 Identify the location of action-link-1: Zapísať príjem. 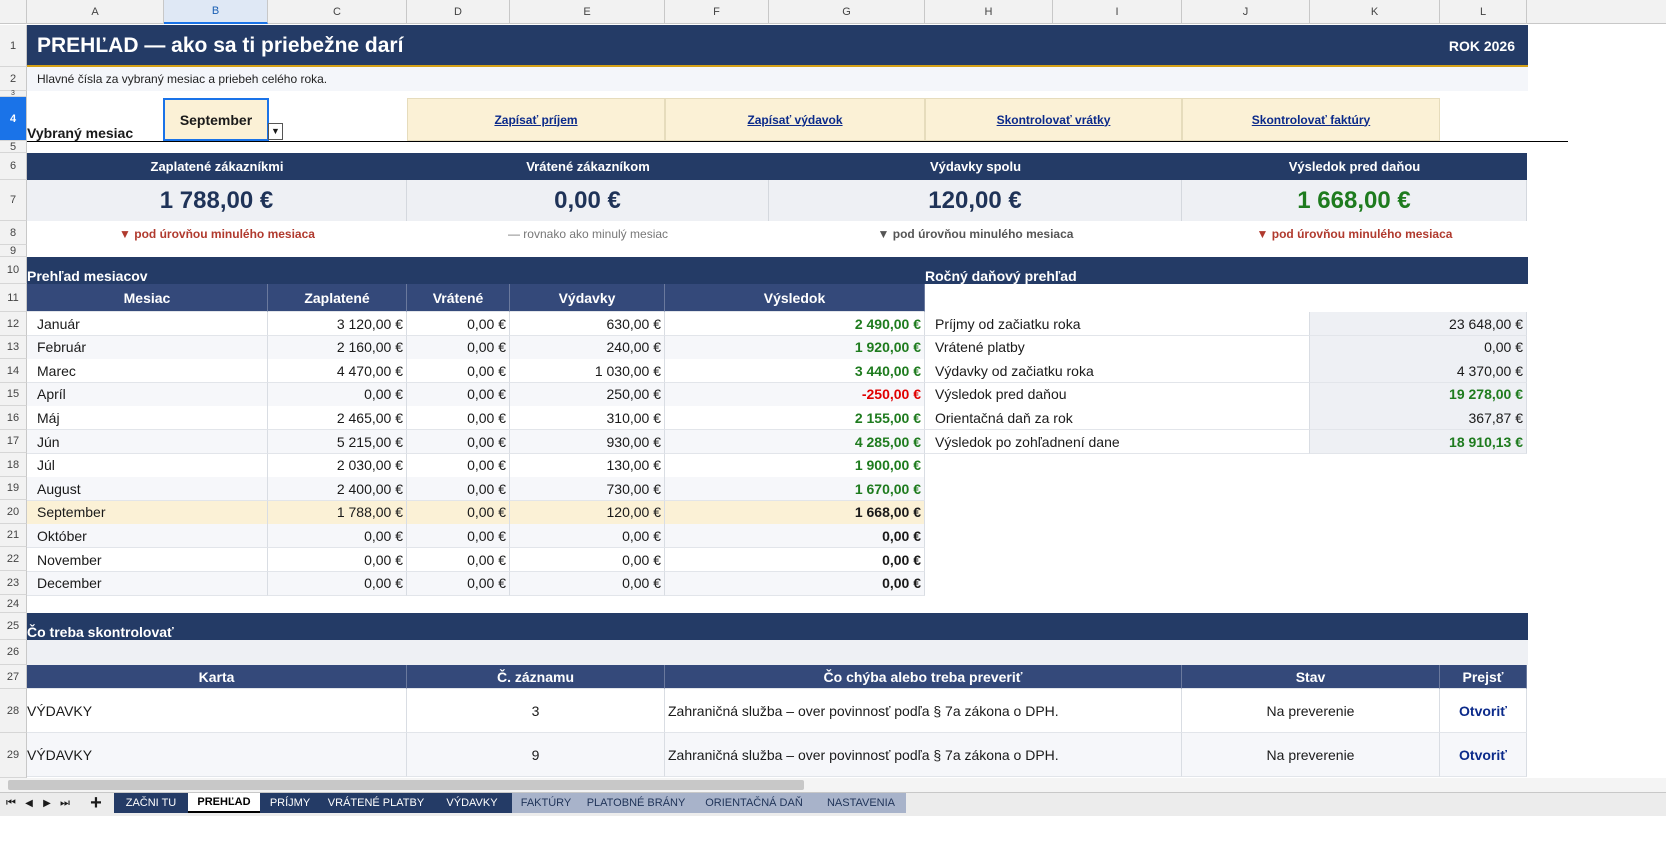
(535, 120).